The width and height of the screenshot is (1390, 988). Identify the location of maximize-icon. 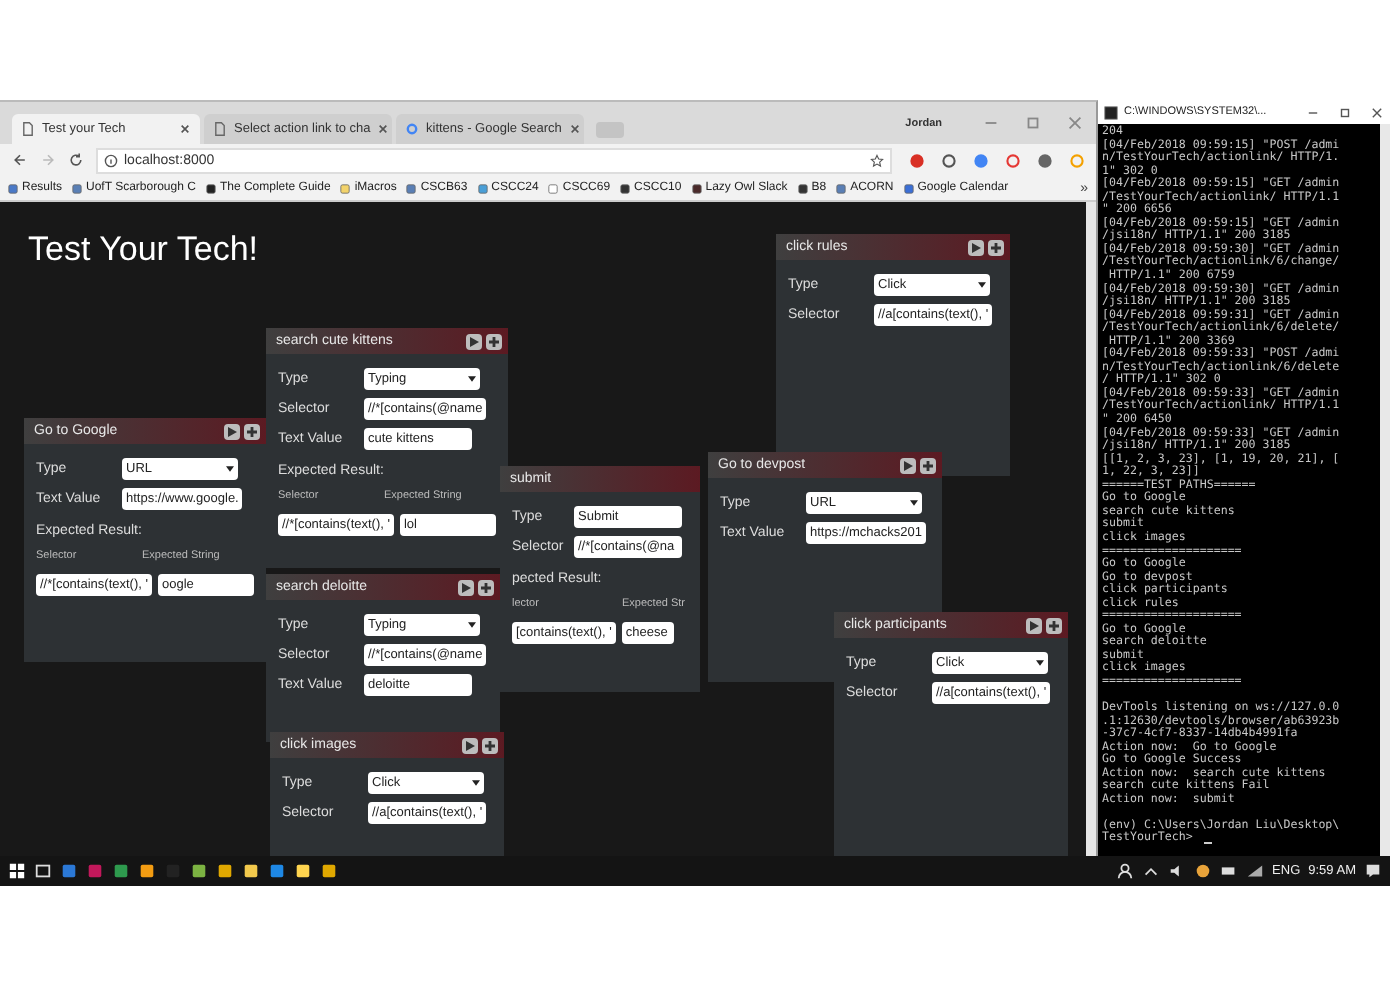
(1345, 112).